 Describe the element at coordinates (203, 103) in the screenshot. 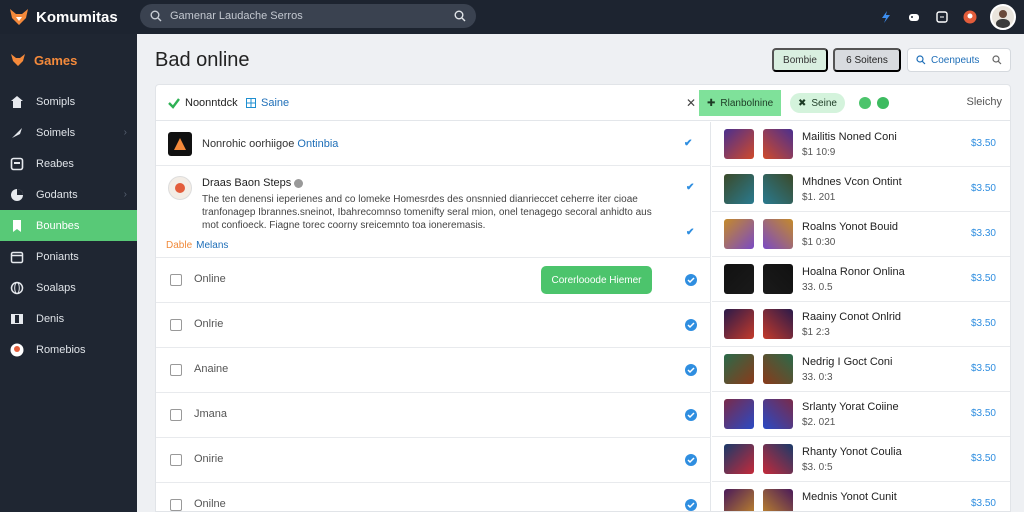

I see `tab-noonntdck: Noonntdck` at that location.